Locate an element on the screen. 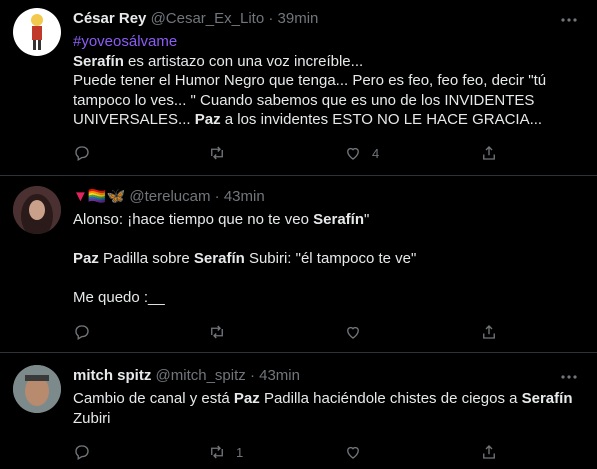 This screenshot has width=597, height=469. text-segment: Subiri: "él tampoco te ve" is located at coordinates (330, 258).